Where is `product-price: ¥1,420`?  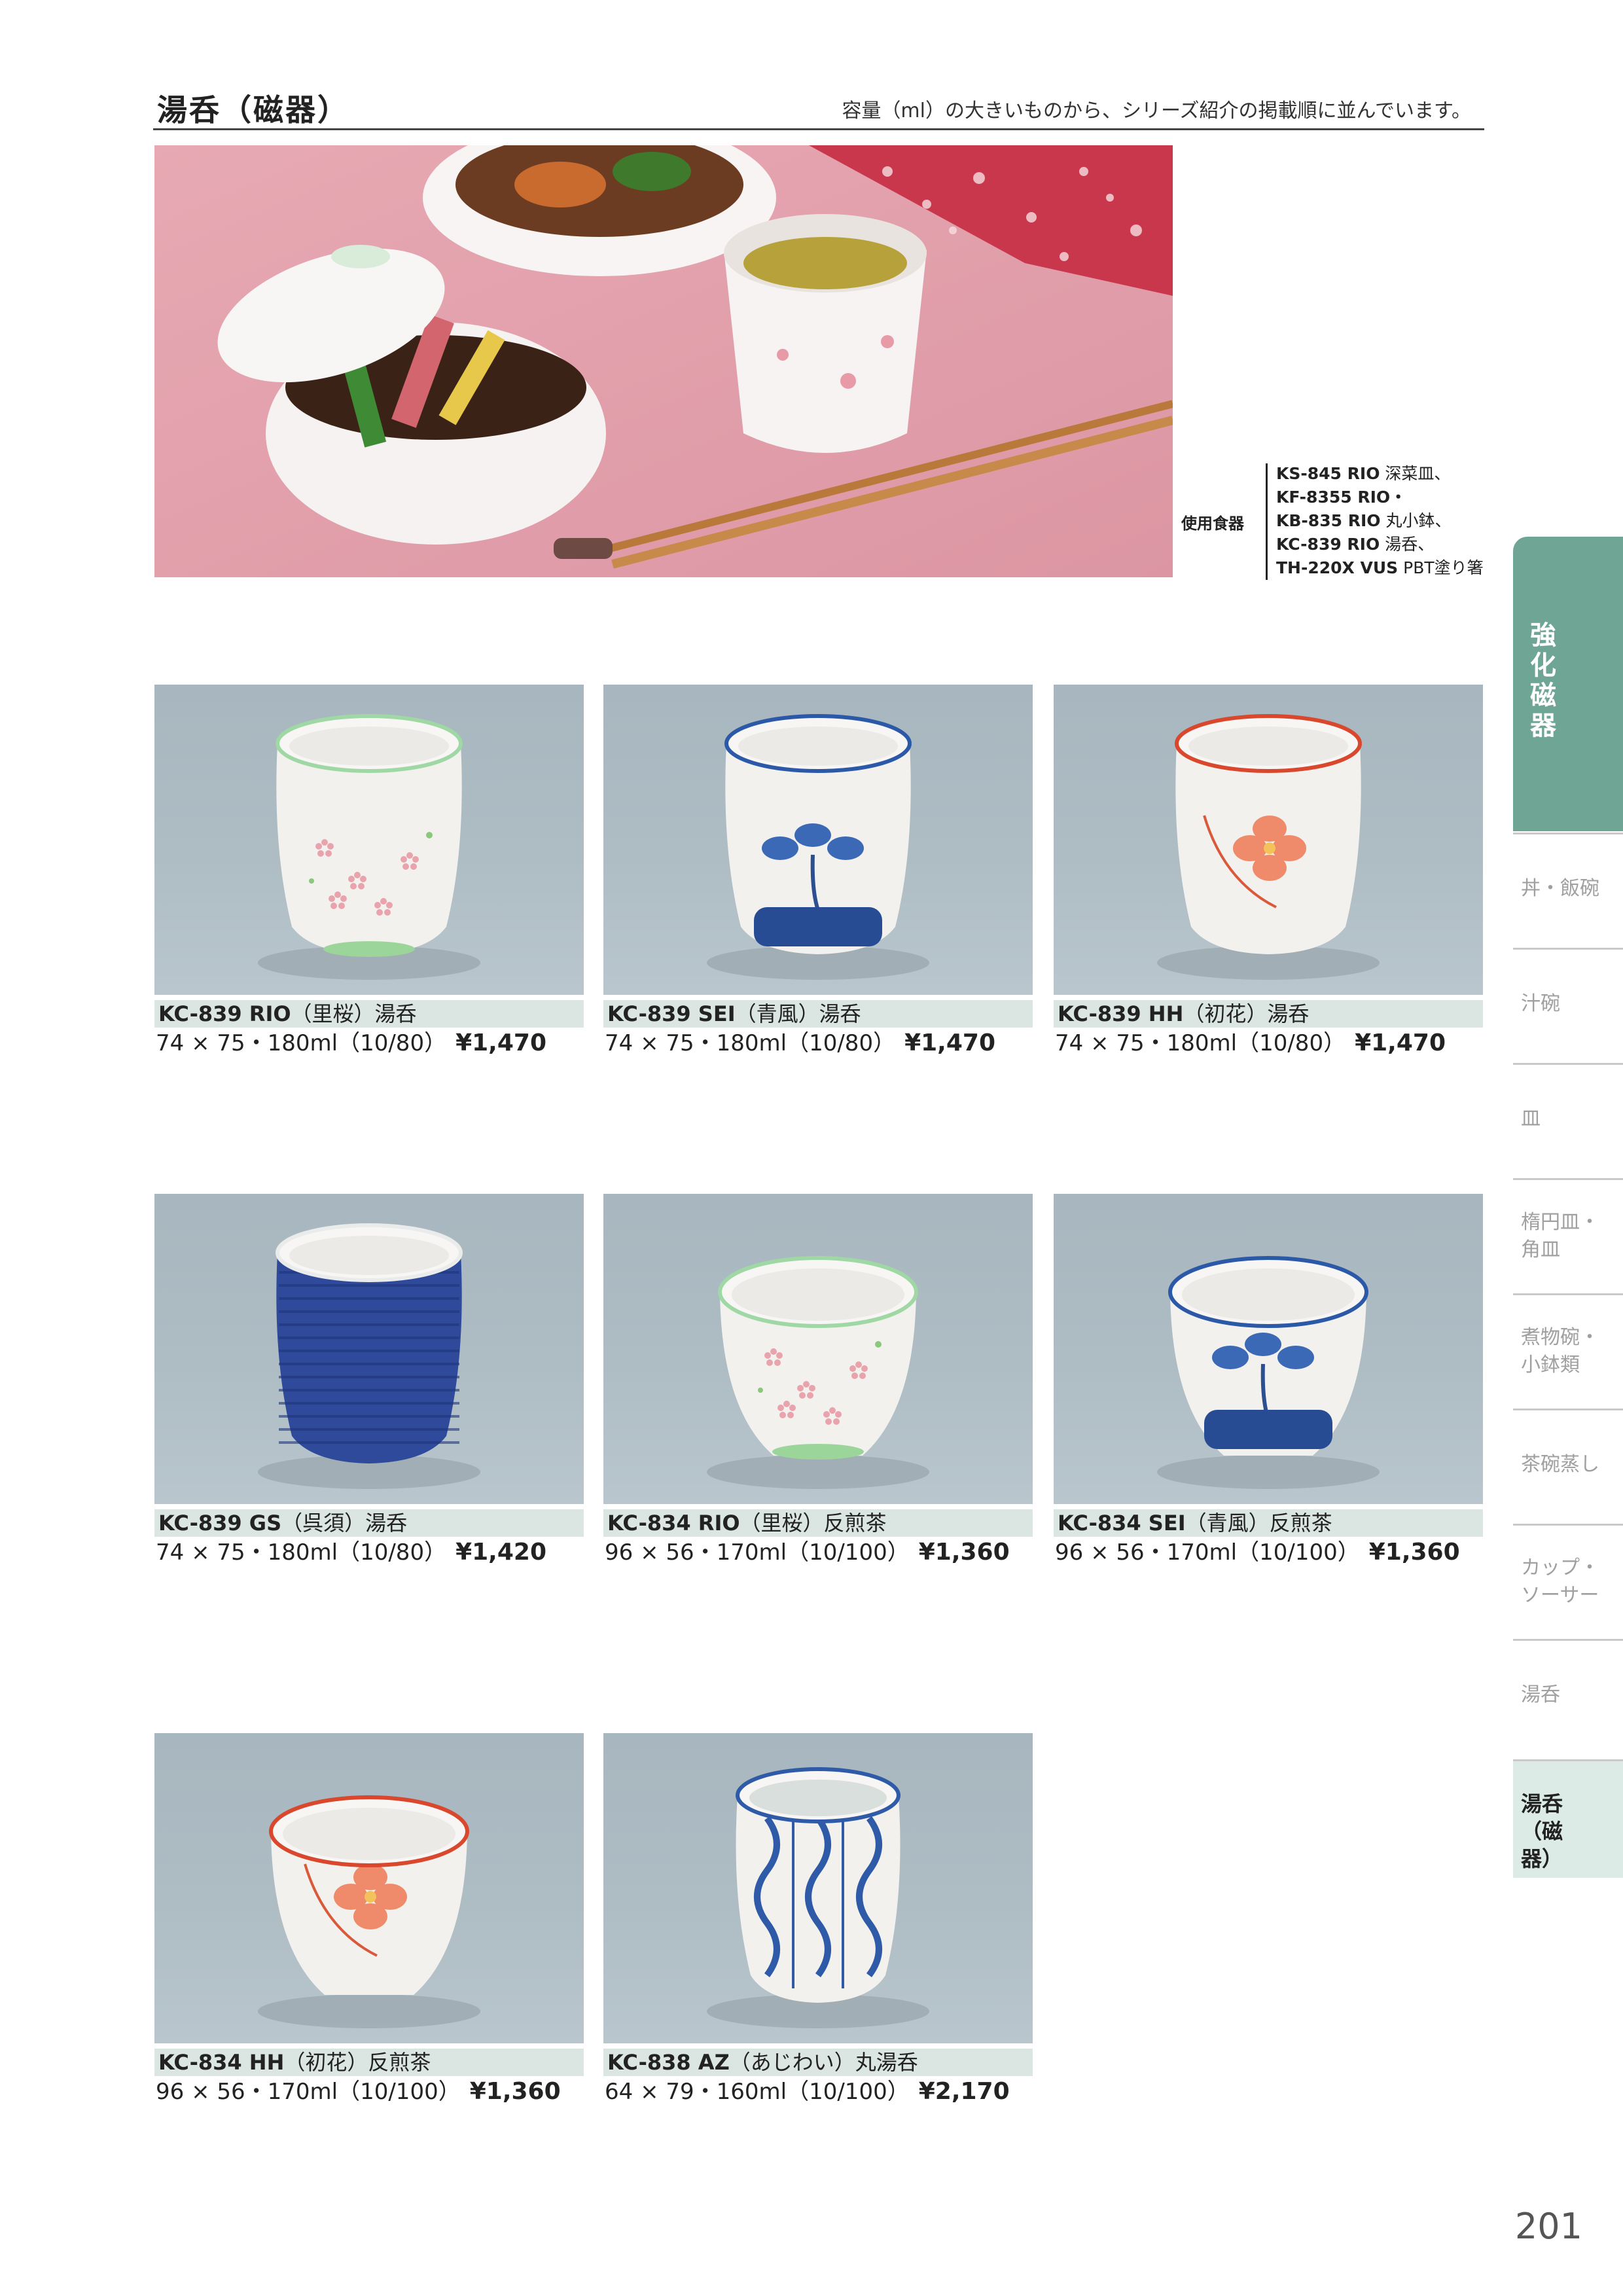 product-price: ¥1,420 is located at coordinates (501, 1552).